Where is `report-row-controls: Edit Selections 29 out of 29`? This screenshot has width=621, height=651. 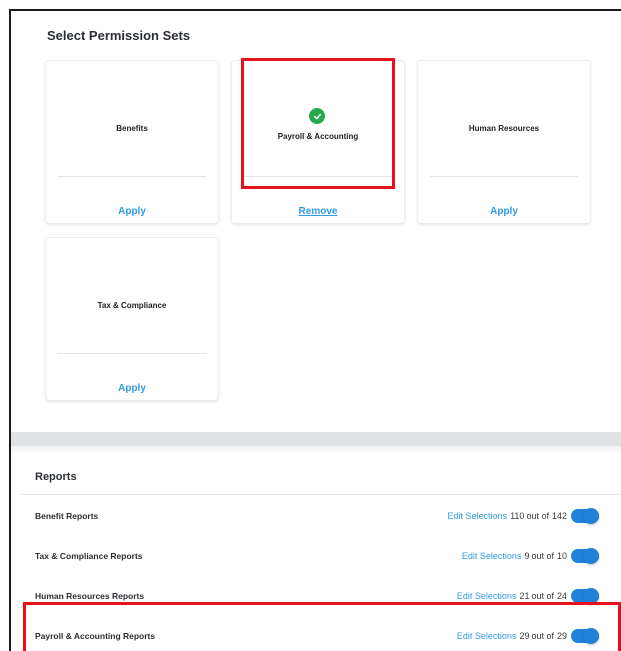 report-row-controls: Edit Selections 29 out of 29 is located at coordinates (528, 636).